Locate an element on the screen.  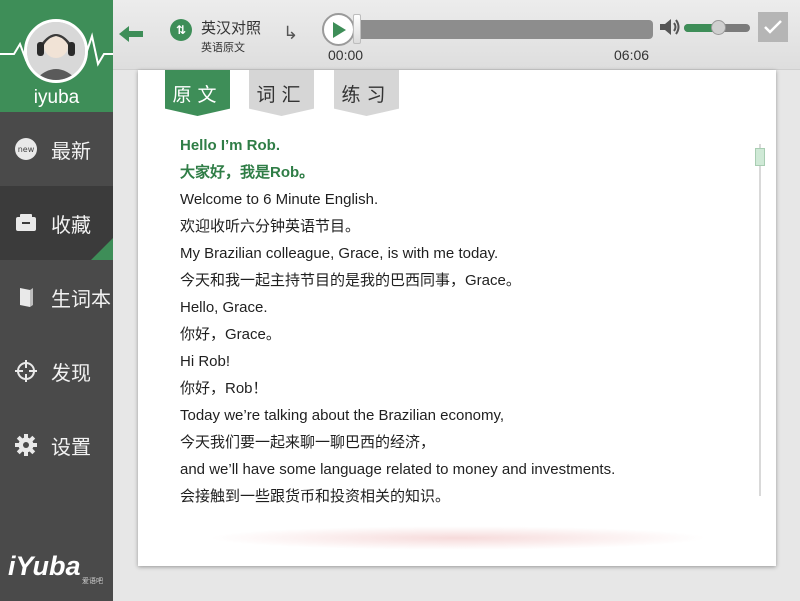
sidebar-item-label: 最新 is located at coordinates (71, 151).